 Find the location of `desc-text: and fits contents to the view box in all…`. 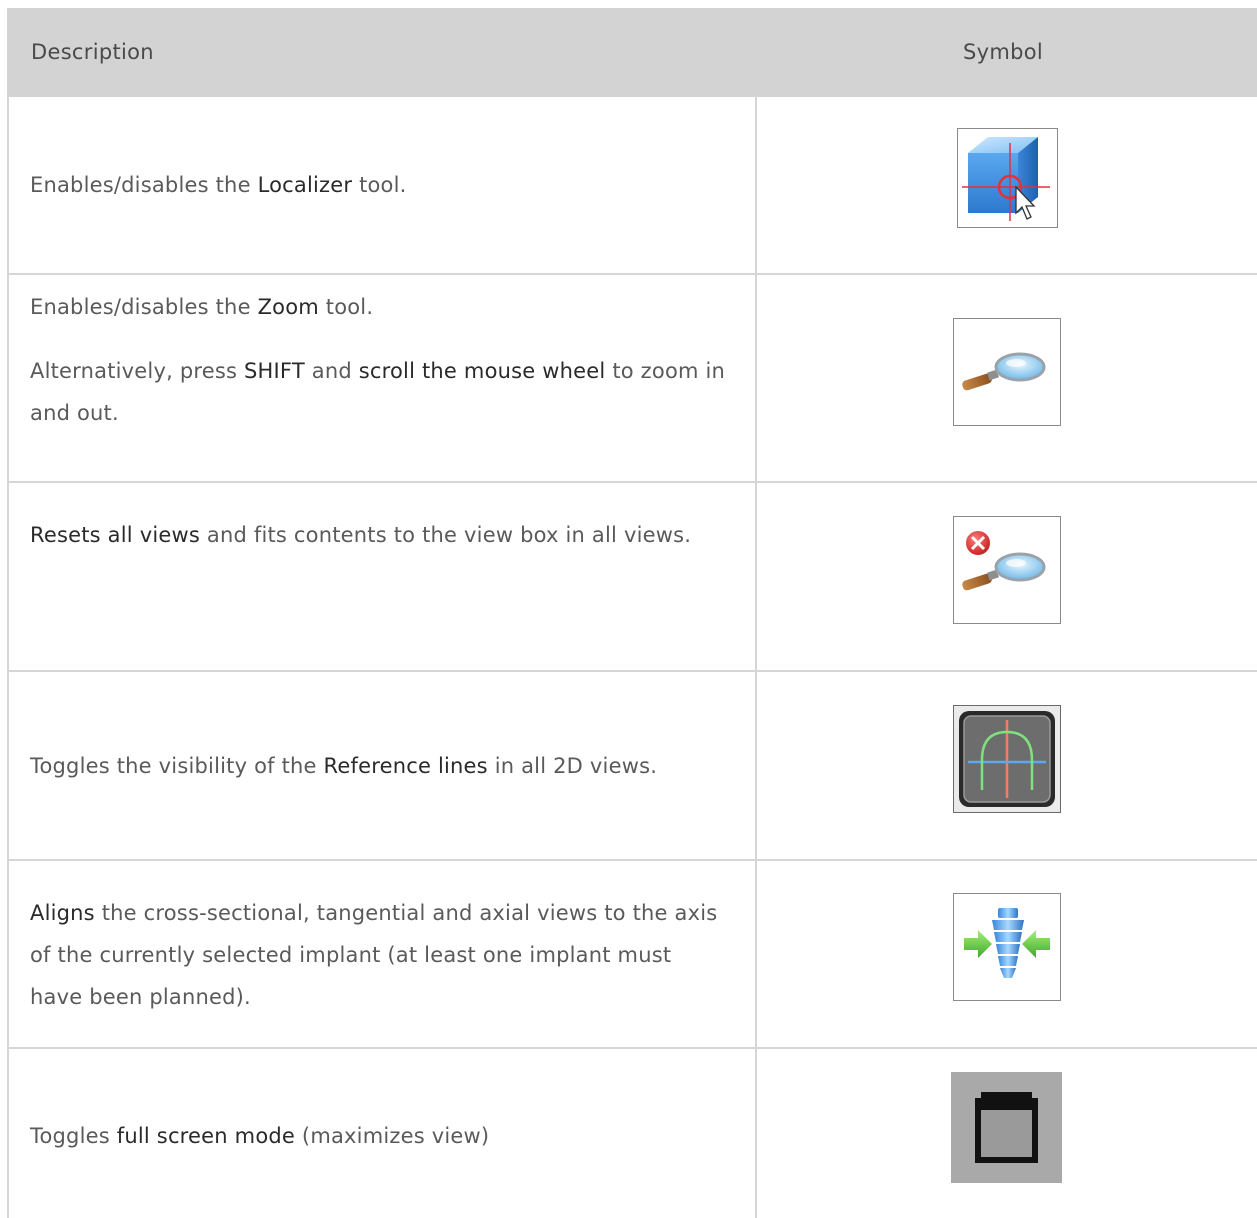

desc-text: and fits contents to the view box in all… is located at coordinates (446, 535).